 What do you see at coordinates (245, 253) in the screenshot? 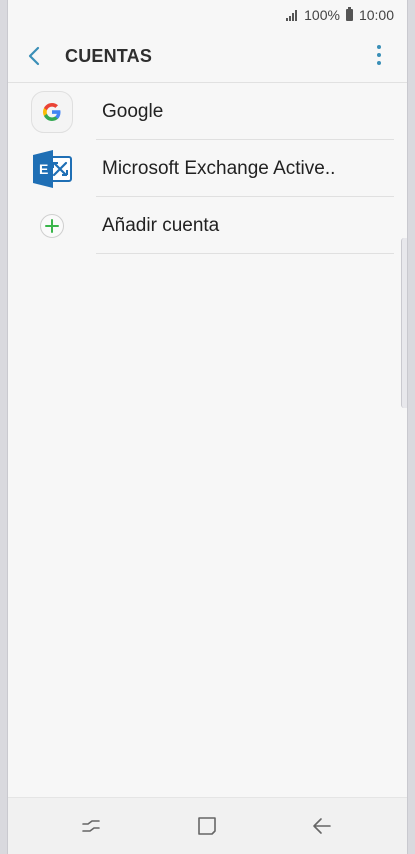
I see `divider` at bounding box center [245, 253].